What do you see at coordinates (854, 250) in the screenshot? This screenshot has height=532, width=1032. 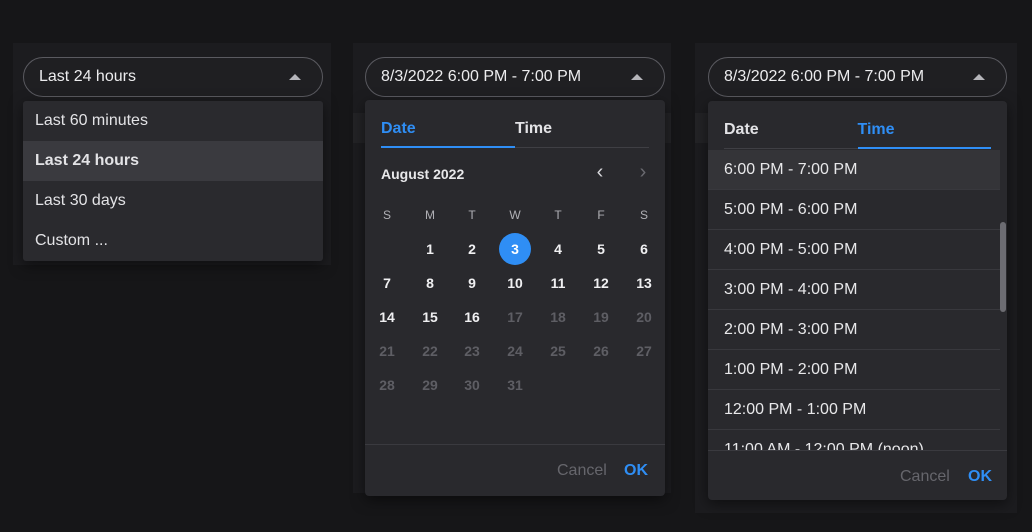 I see `time-slot: 4:00 PM - 5:00 PM` at bounding box center [854, 250].